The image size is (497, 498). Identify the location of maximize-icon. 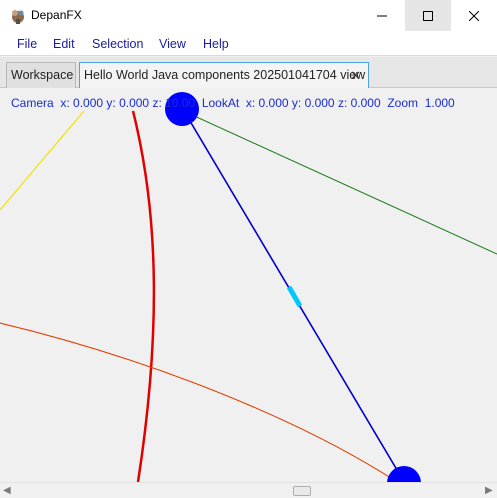
(428, 15).